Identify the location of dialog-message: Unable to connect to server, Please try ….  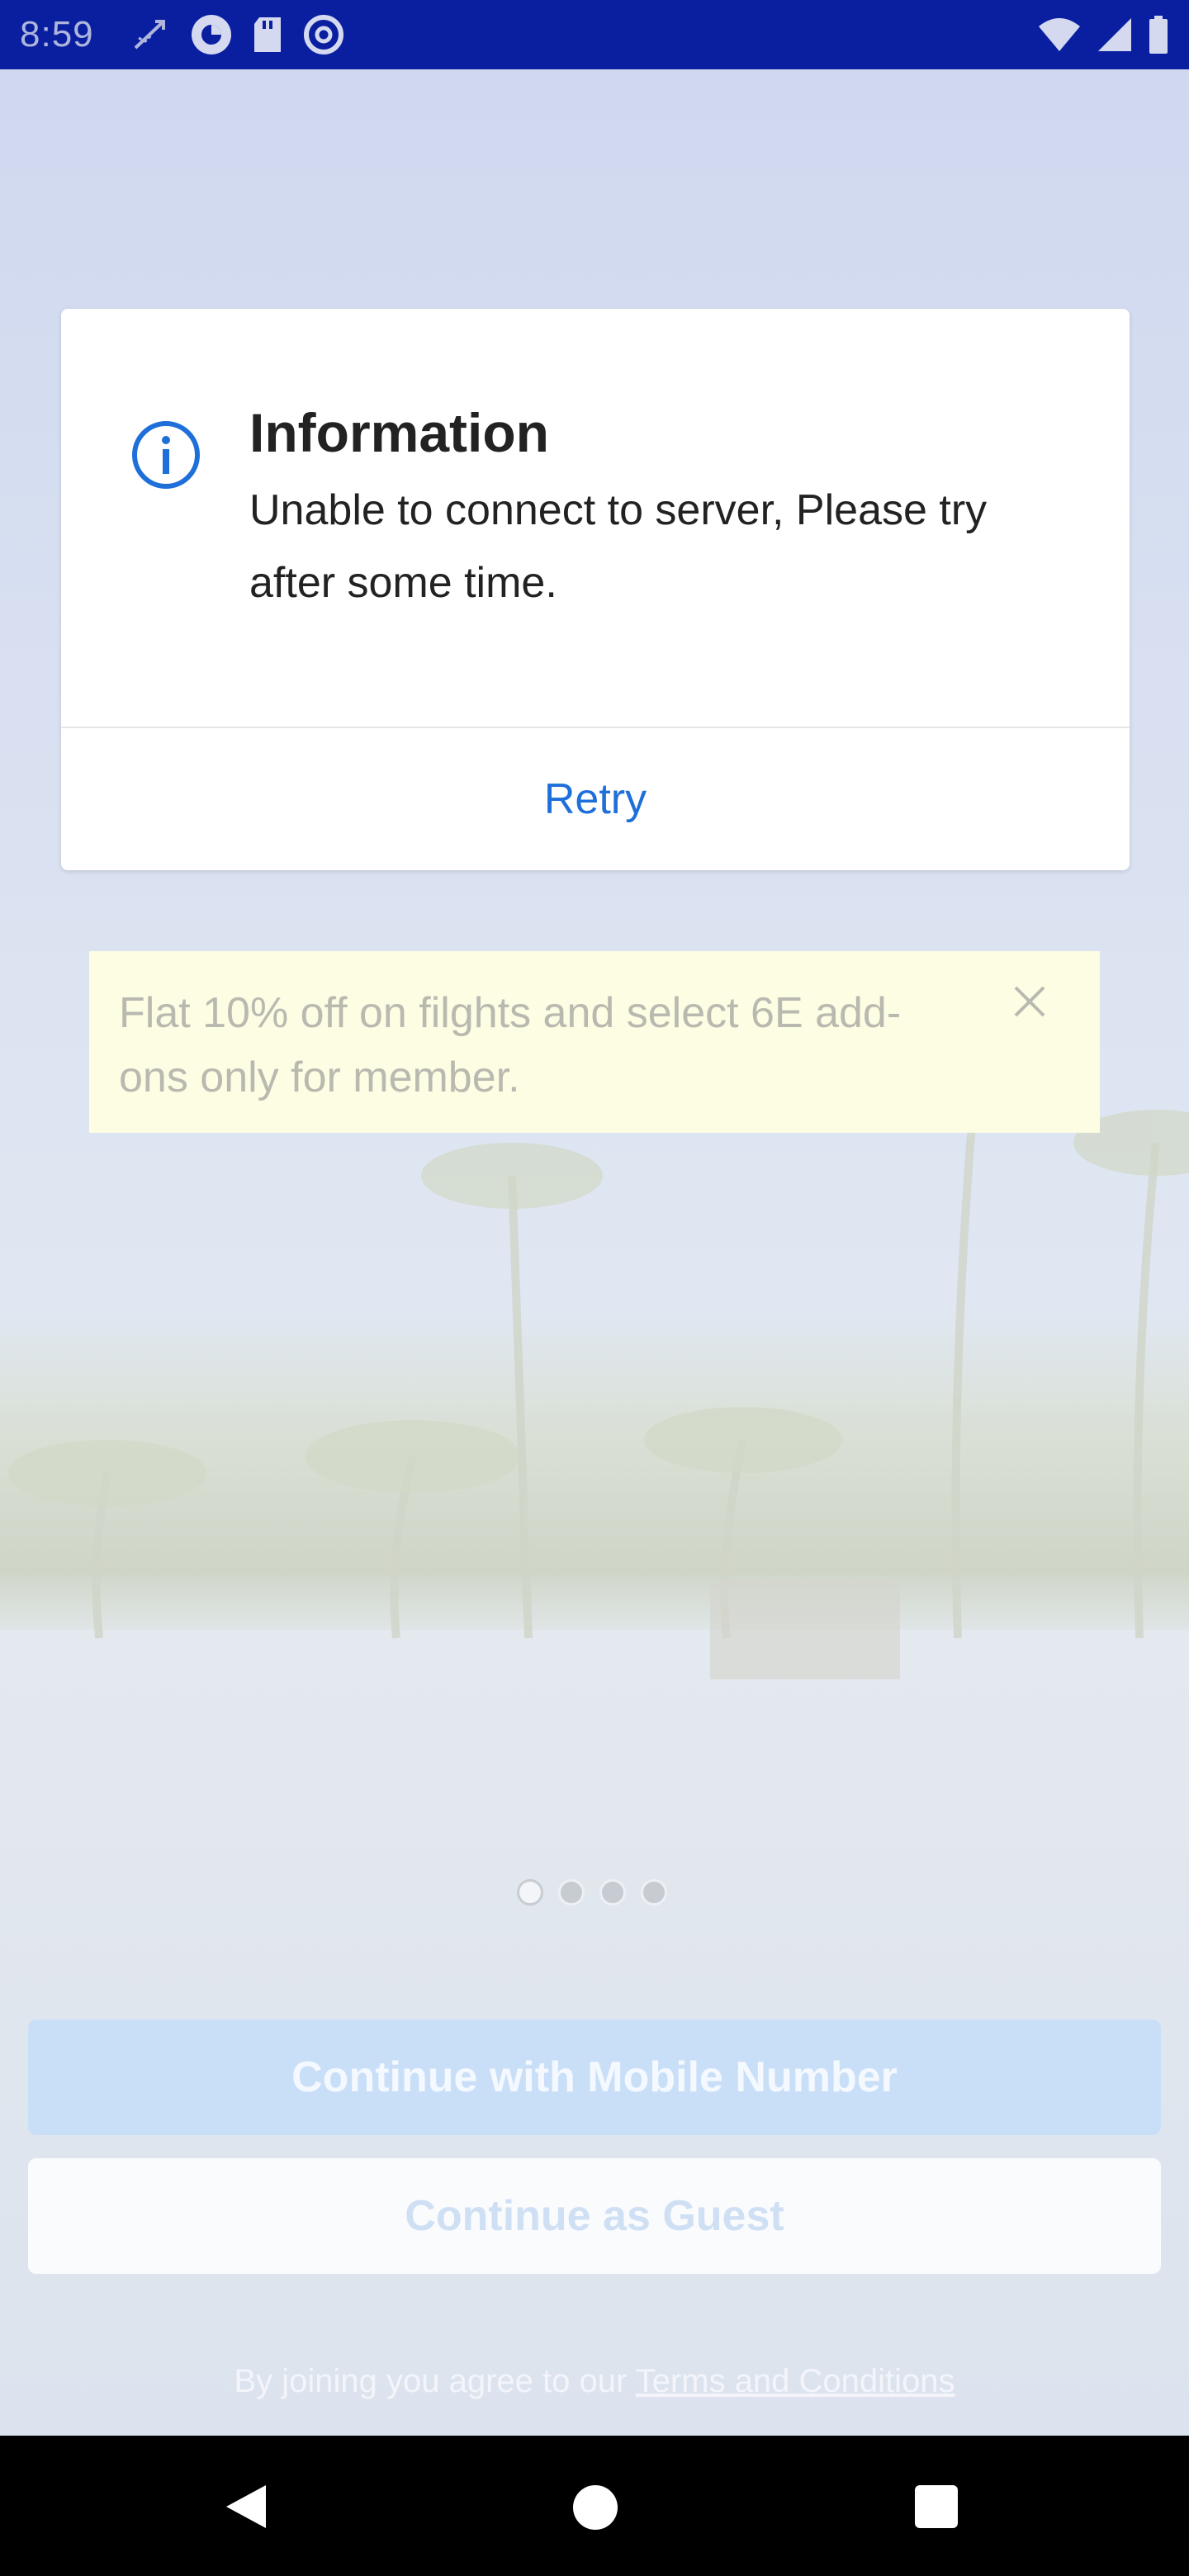
(618, 546).